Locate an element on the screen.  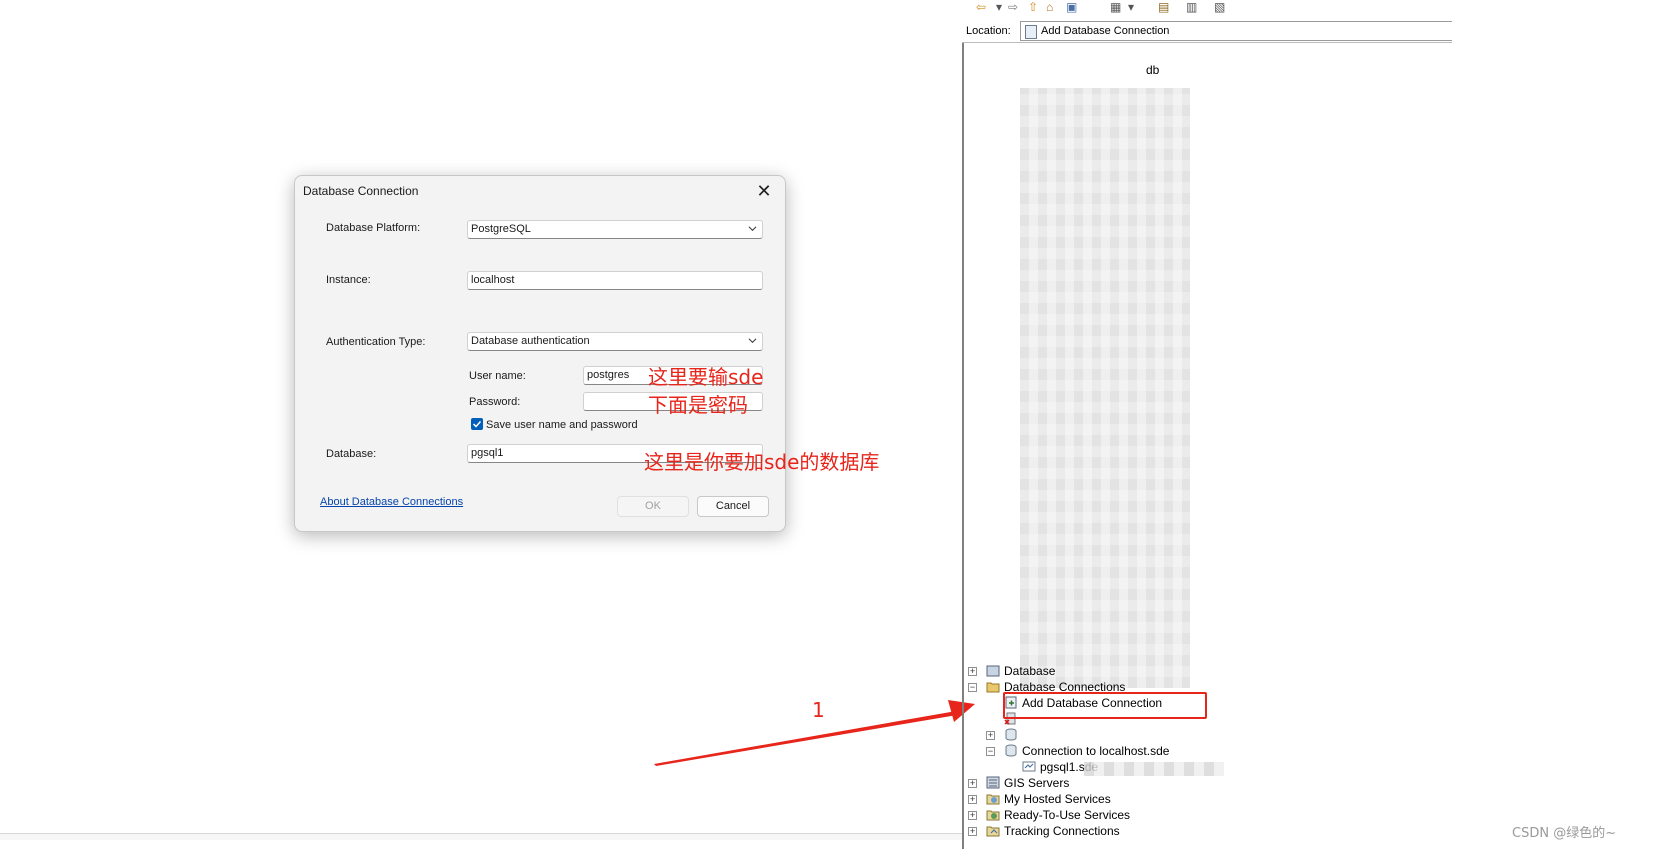
tree-item-my-hosted-services: + My Hosted Services is located at coordinates (1068, 799).